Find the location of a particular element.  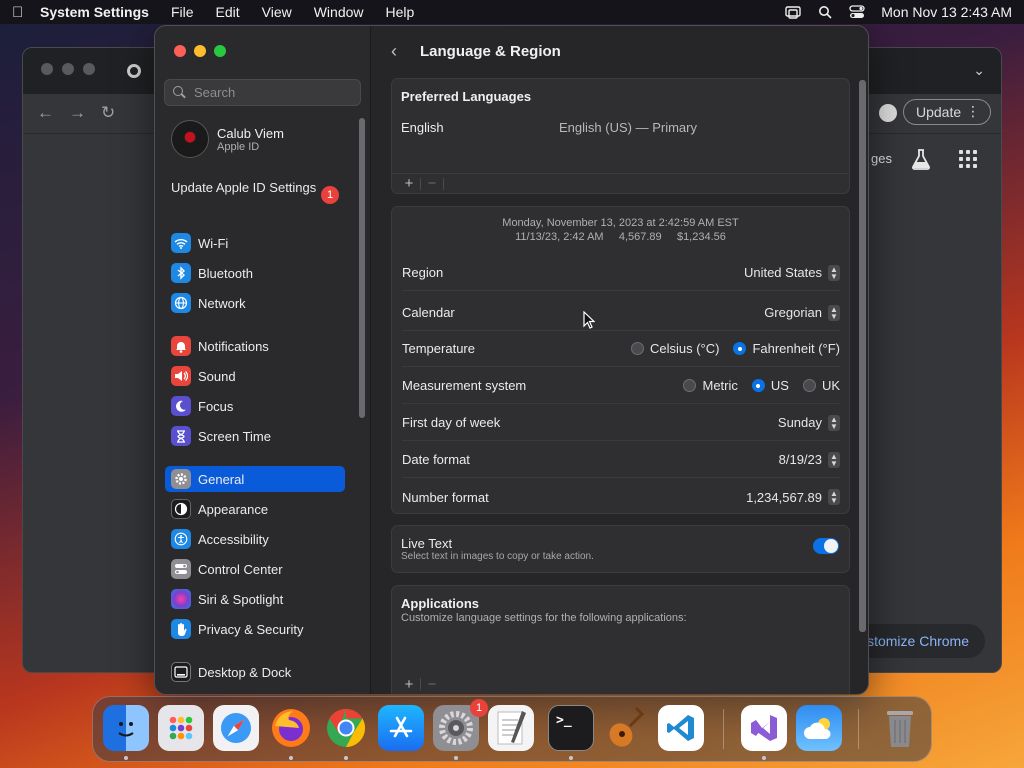

menubar-app-name: System Settings is located at coordinates (94, 12).